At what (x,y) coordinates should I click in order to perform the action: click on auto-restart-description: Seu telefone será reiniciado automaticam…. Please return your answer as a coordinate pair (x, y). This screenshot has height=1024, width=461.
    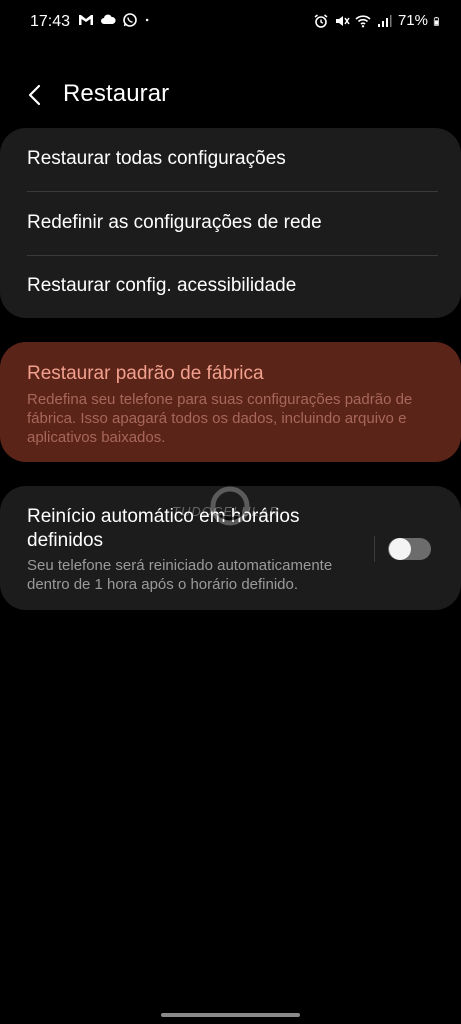
    Looking at the image, I should click on (180, 575).